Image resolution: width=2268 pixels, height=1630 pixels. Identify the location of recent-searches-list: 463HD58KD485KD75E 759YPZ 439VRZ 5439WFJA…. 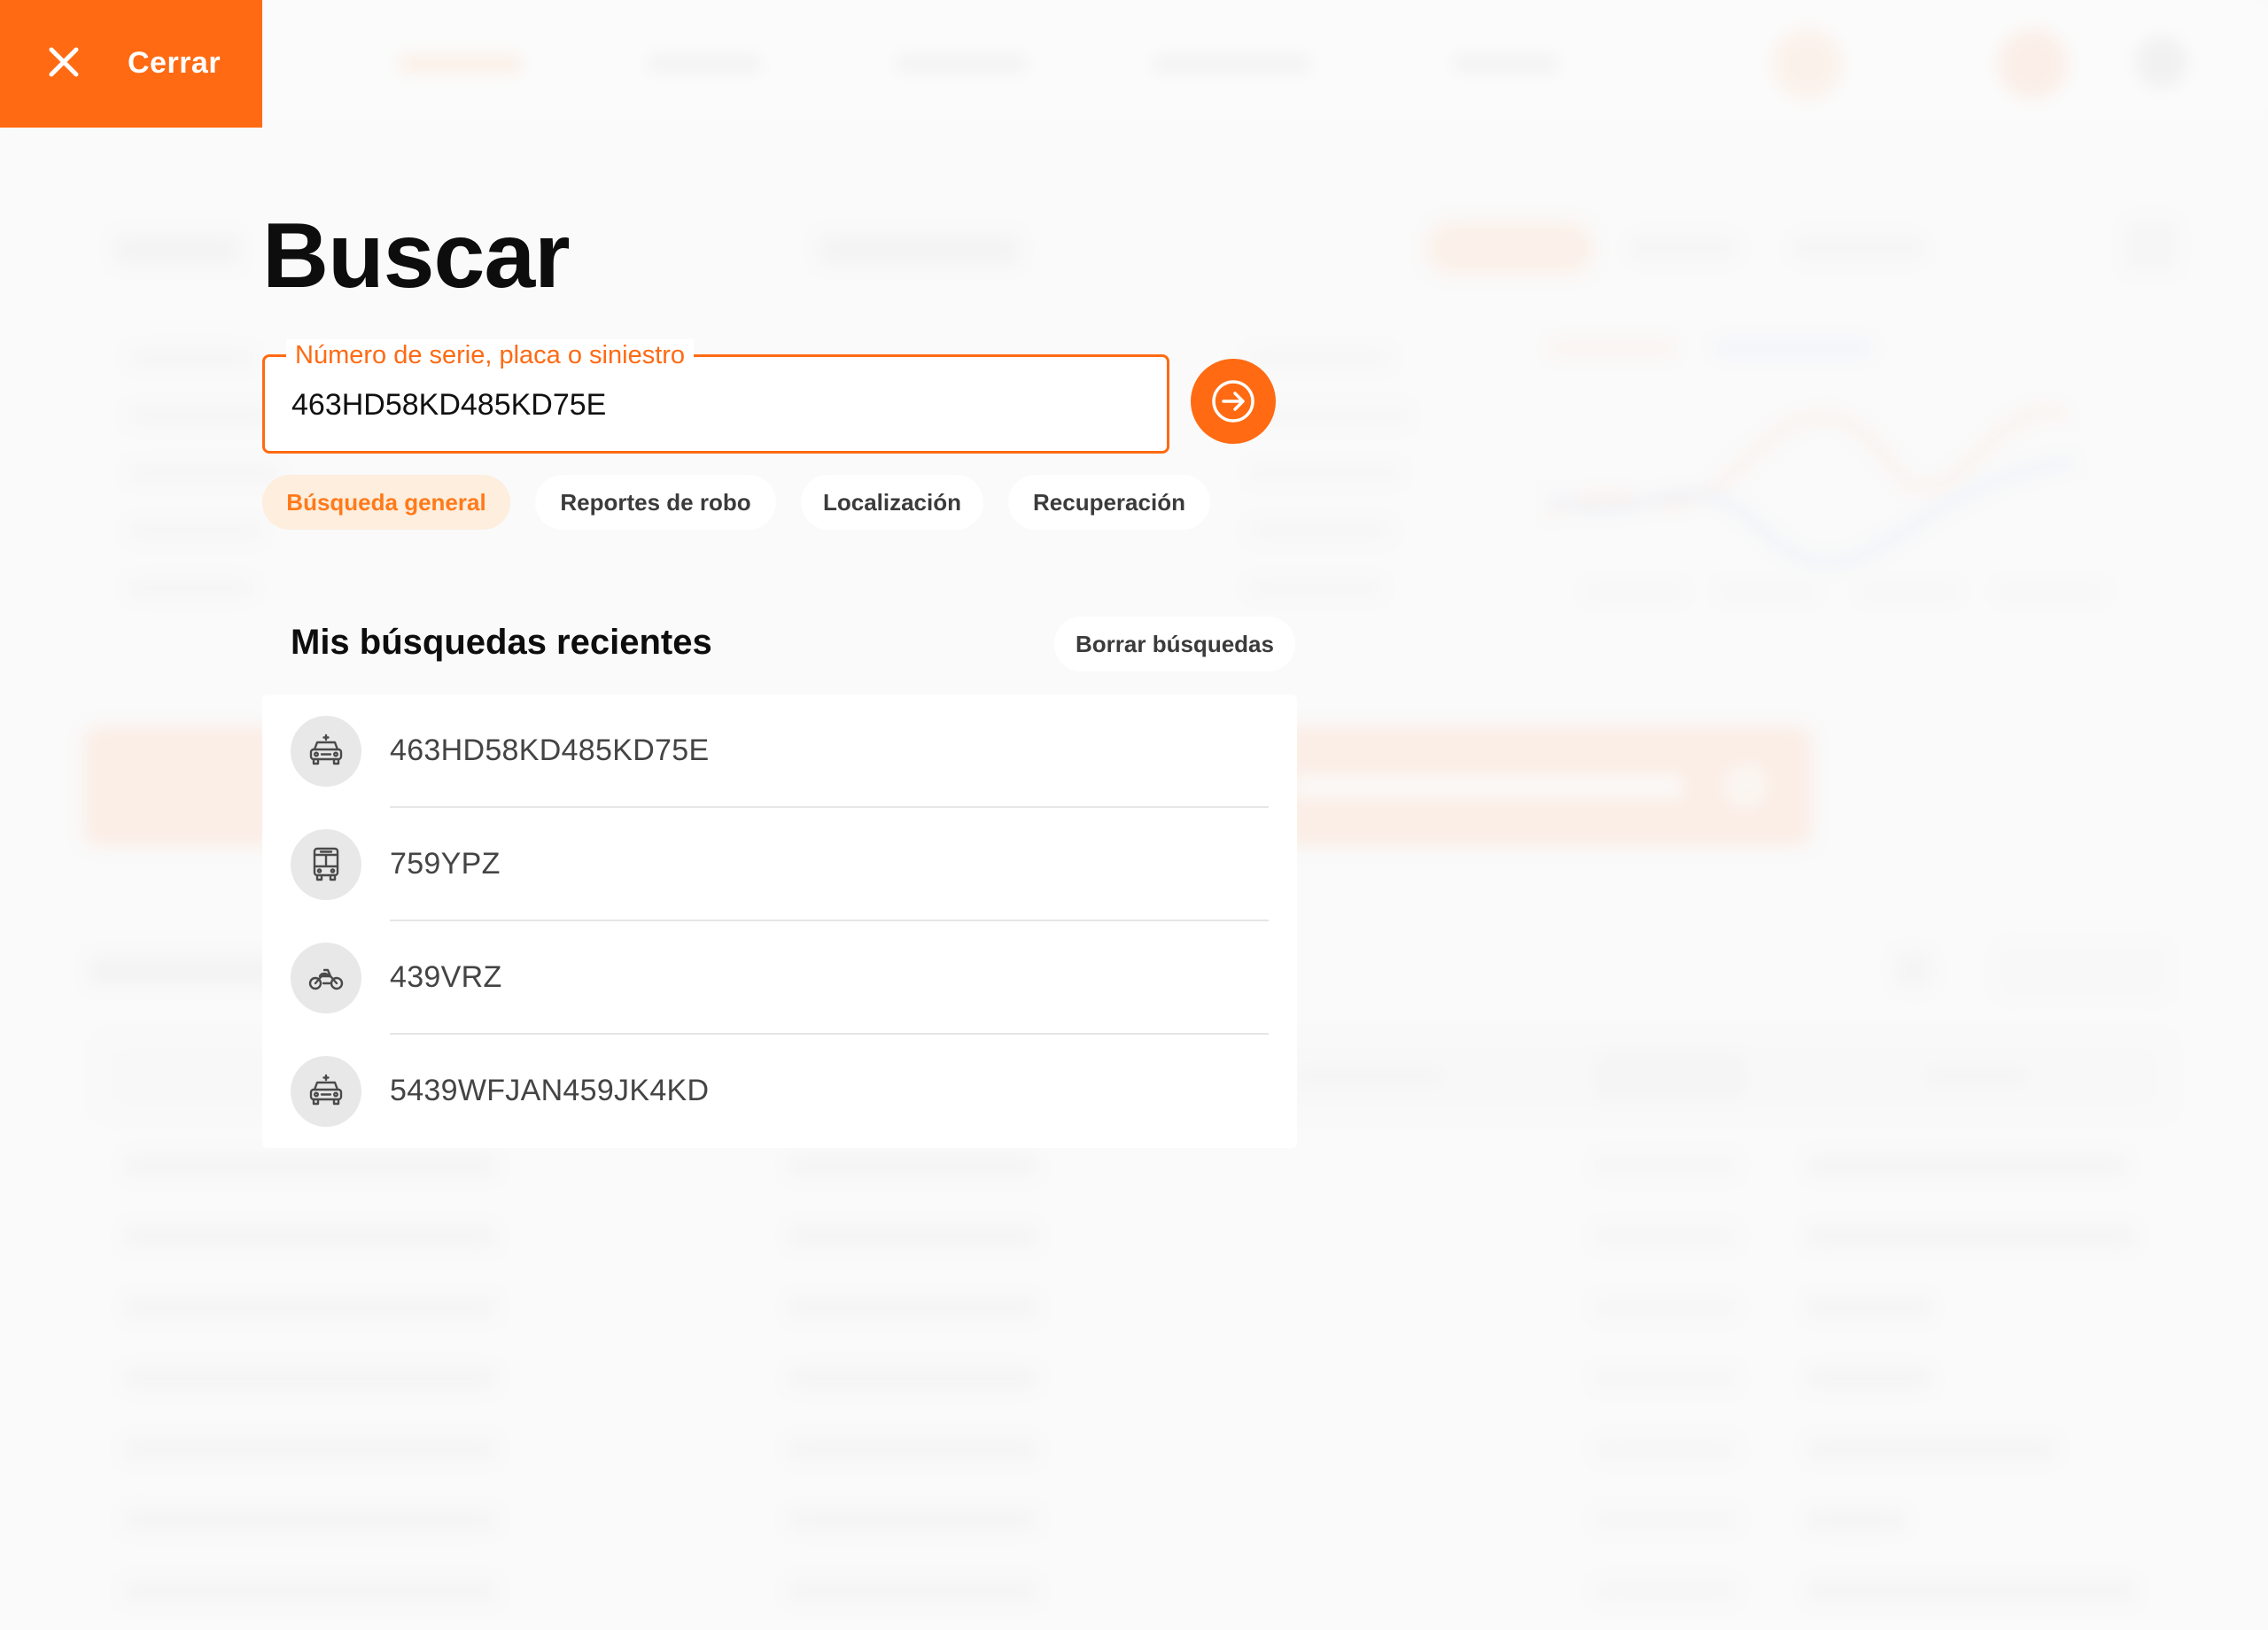
(779, 922).